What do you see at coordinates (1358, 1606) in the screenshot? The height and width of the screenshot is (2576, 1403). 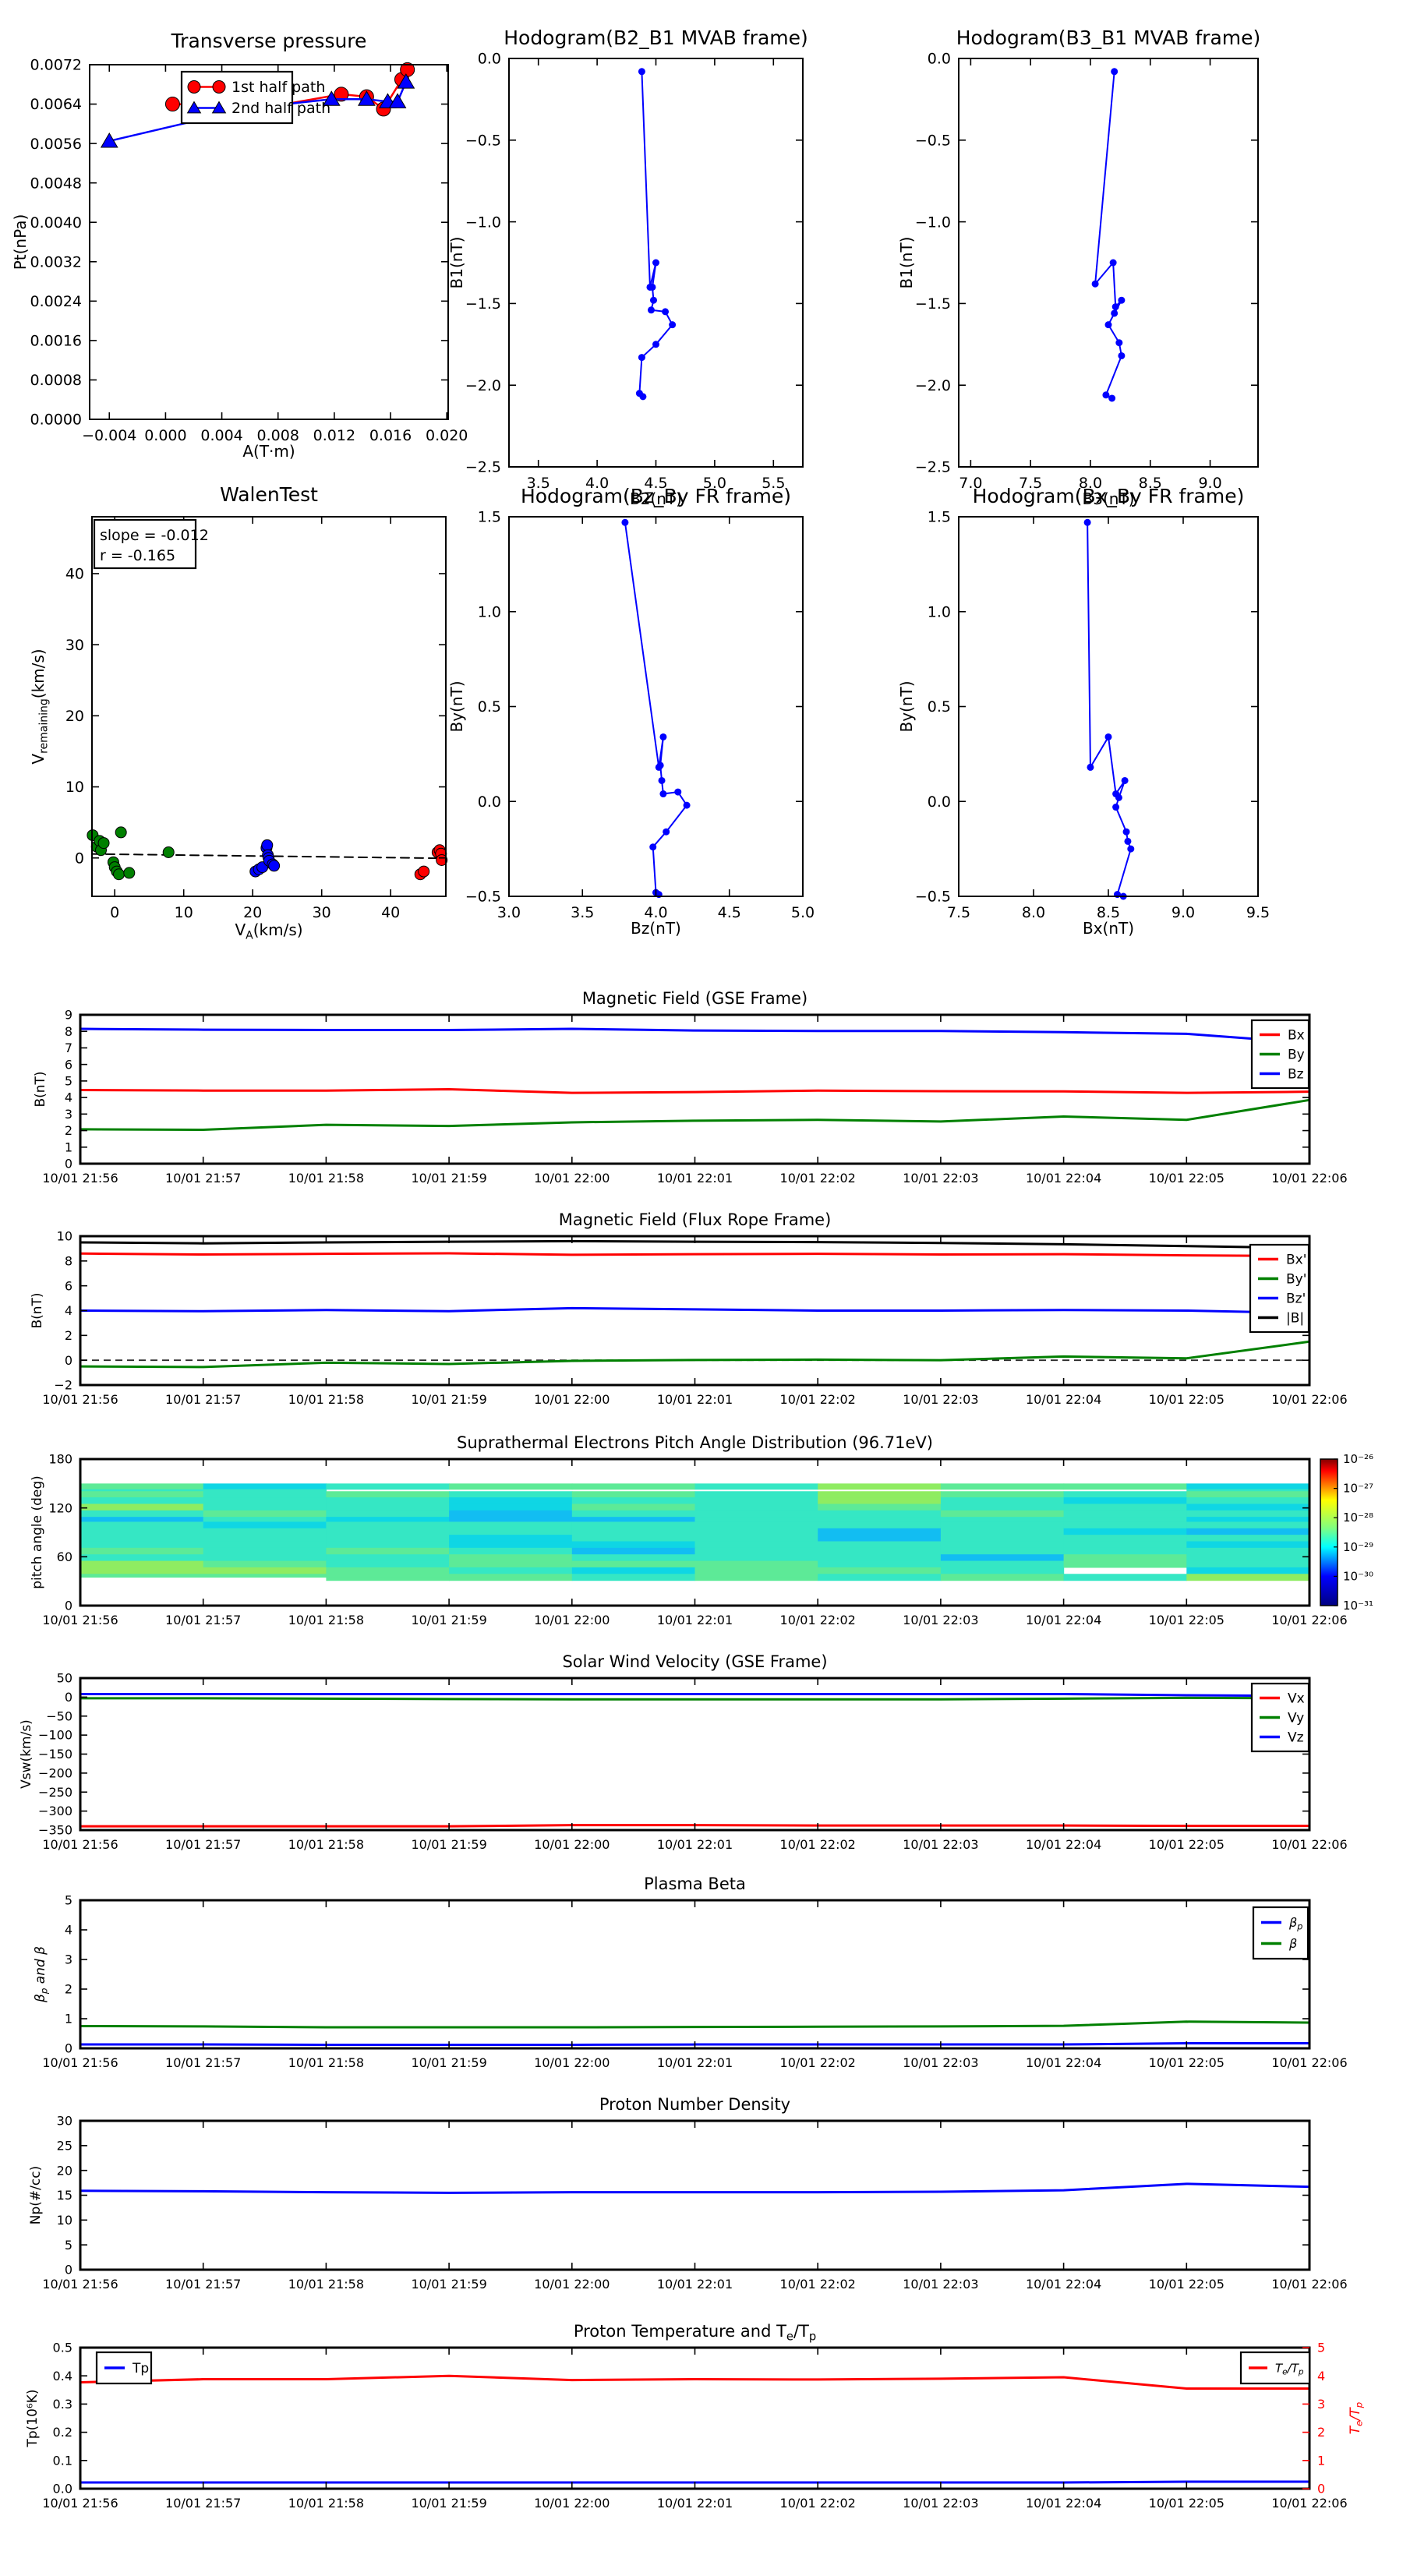 I see `colorbar-tick-label: 10⁻³¹` at bounding box center [1358, 1606].